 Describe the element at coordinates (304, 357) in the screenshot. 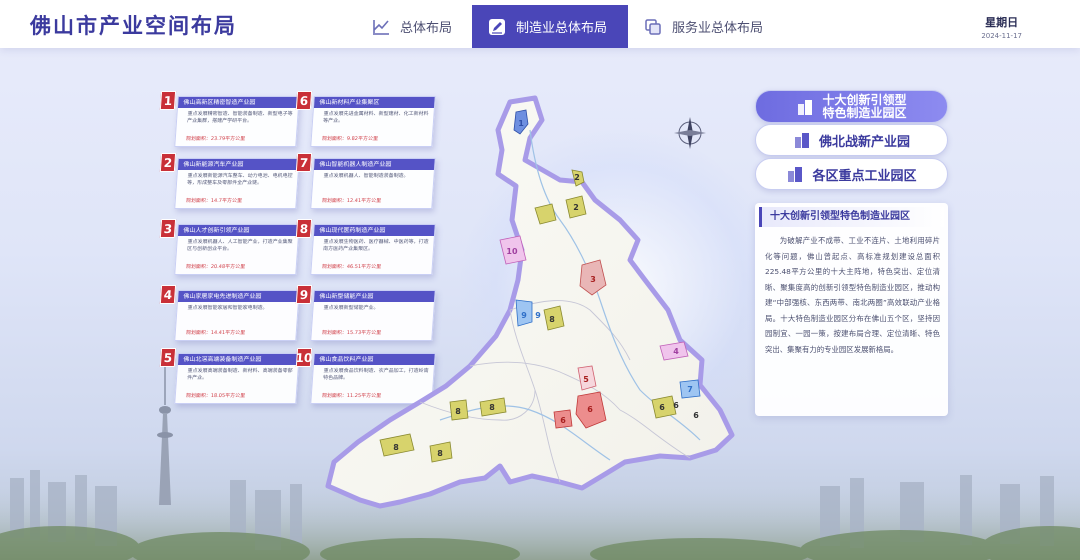

I see `park-number: 10` at that location.